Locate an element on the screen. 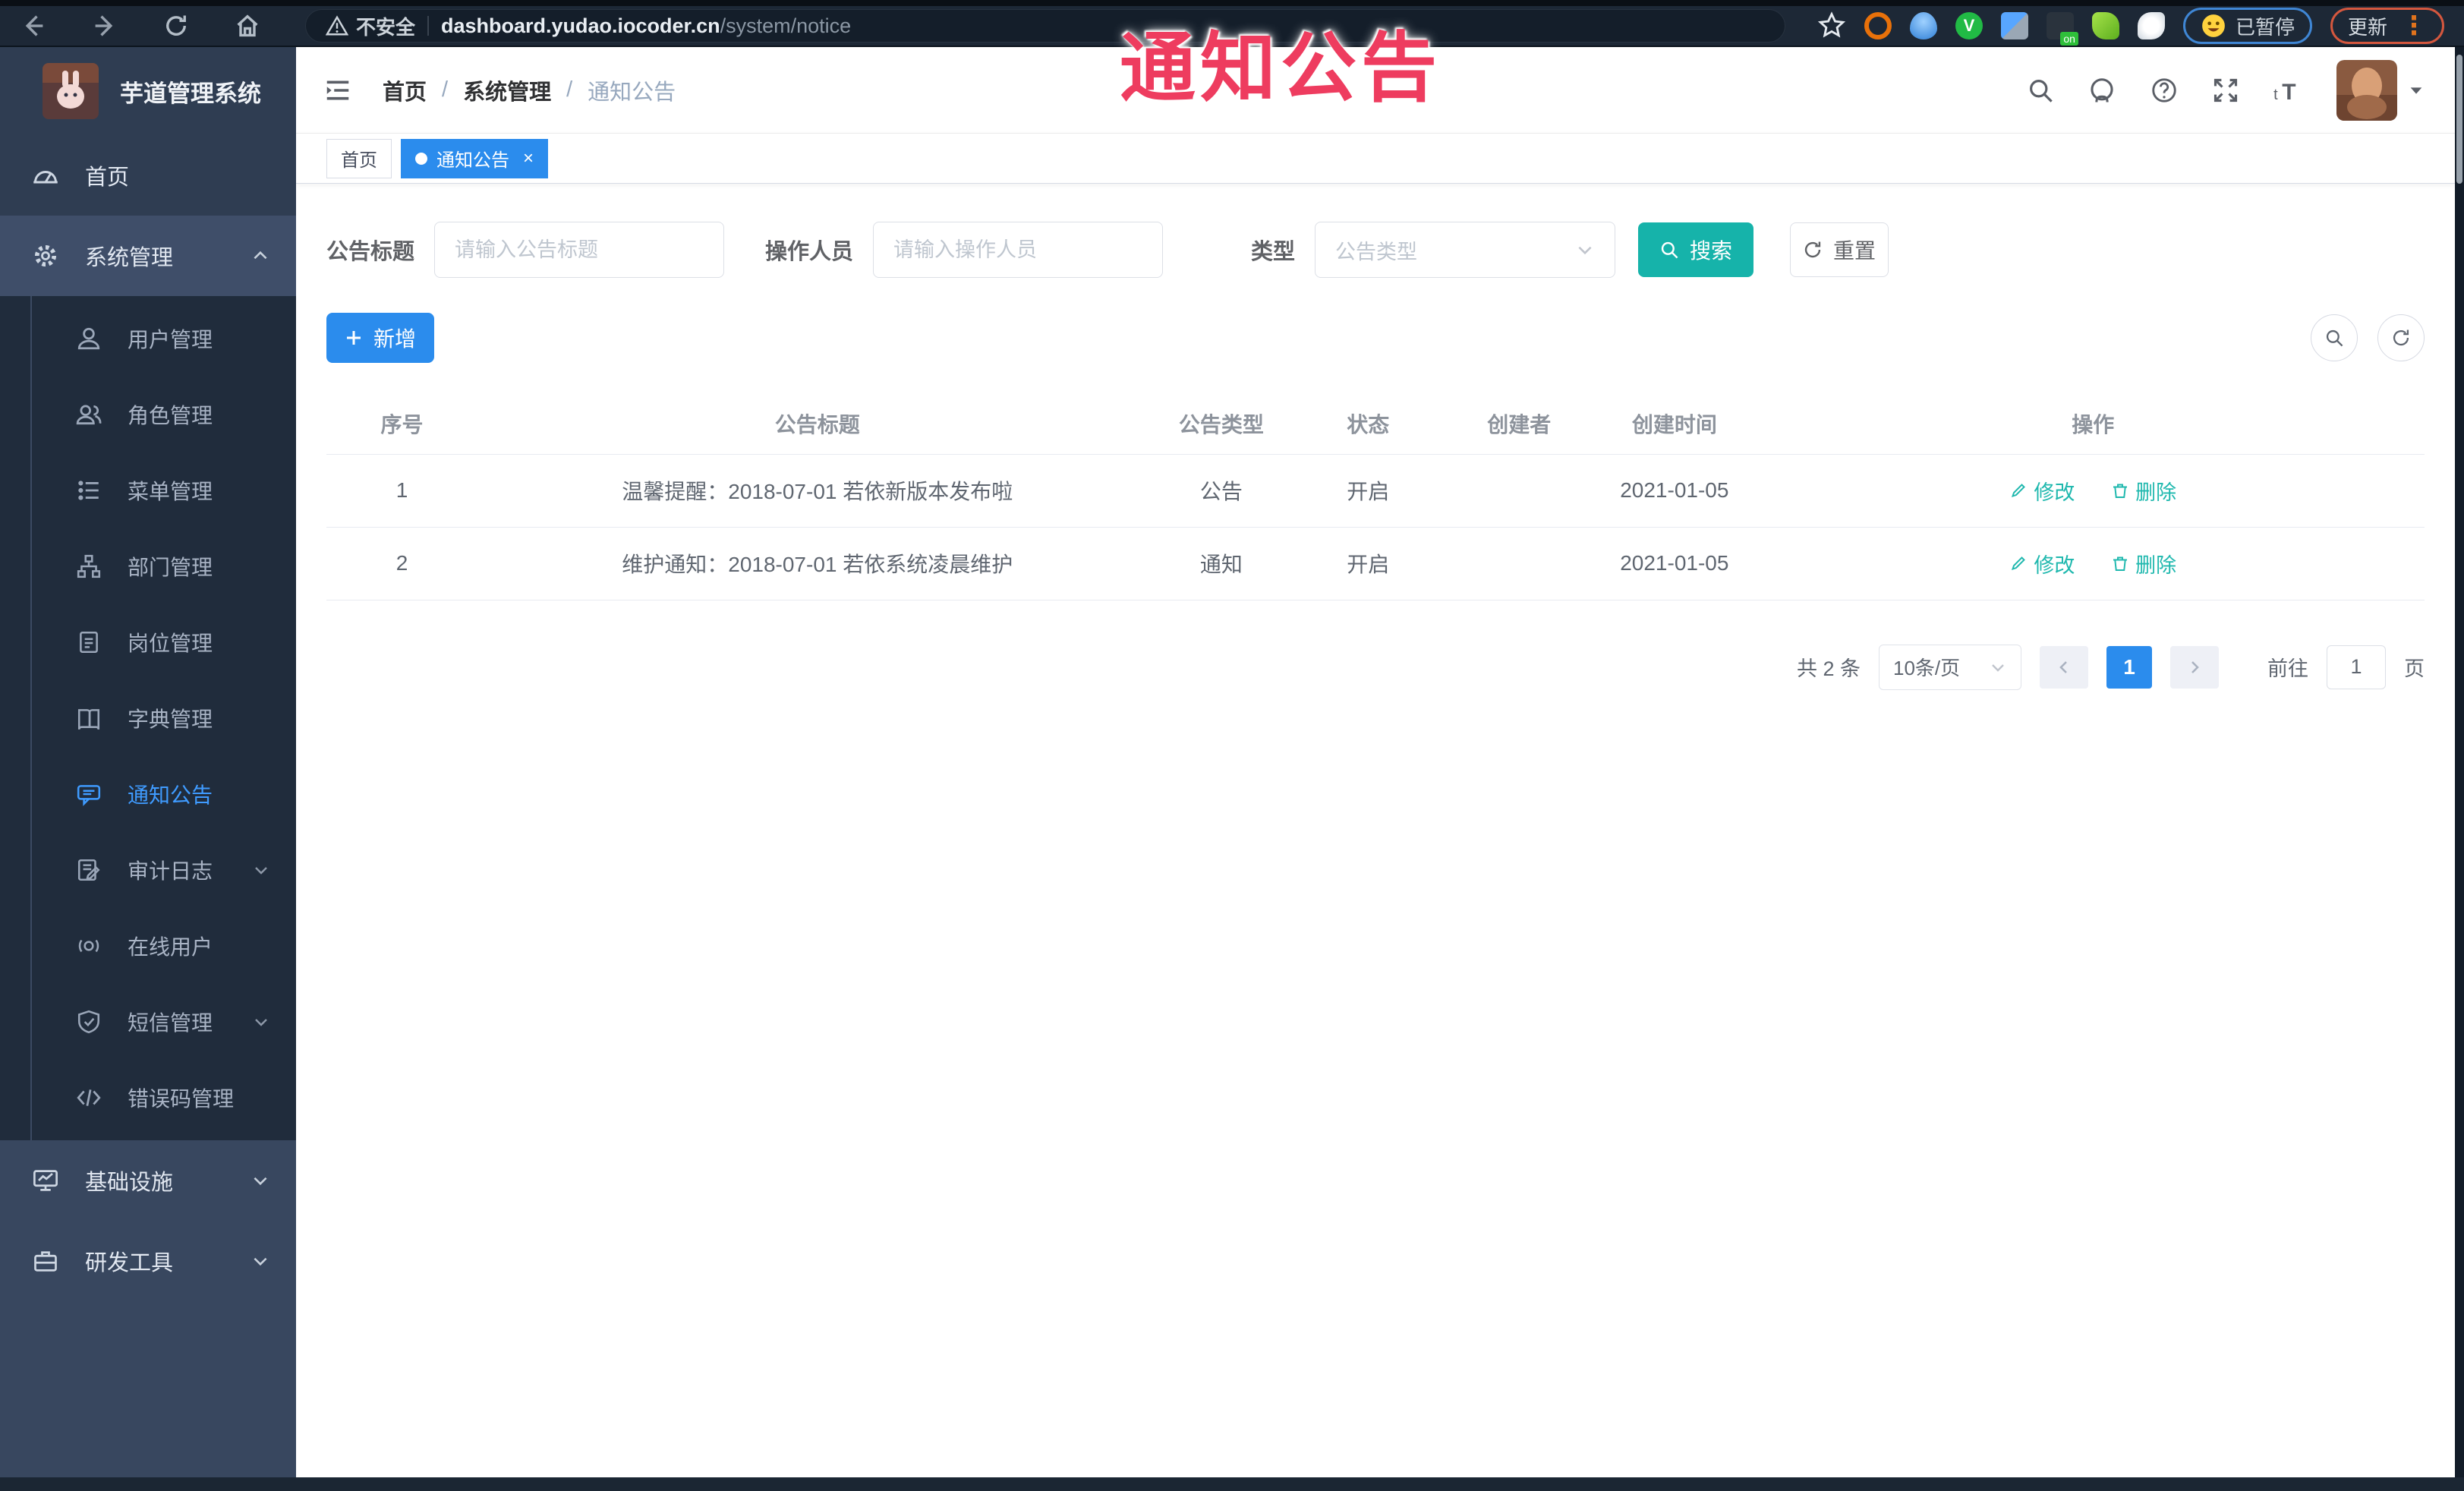 The height and width of the screenshot is (1491, 2464). col-index: 序号 is located at coordinates (401, 424).